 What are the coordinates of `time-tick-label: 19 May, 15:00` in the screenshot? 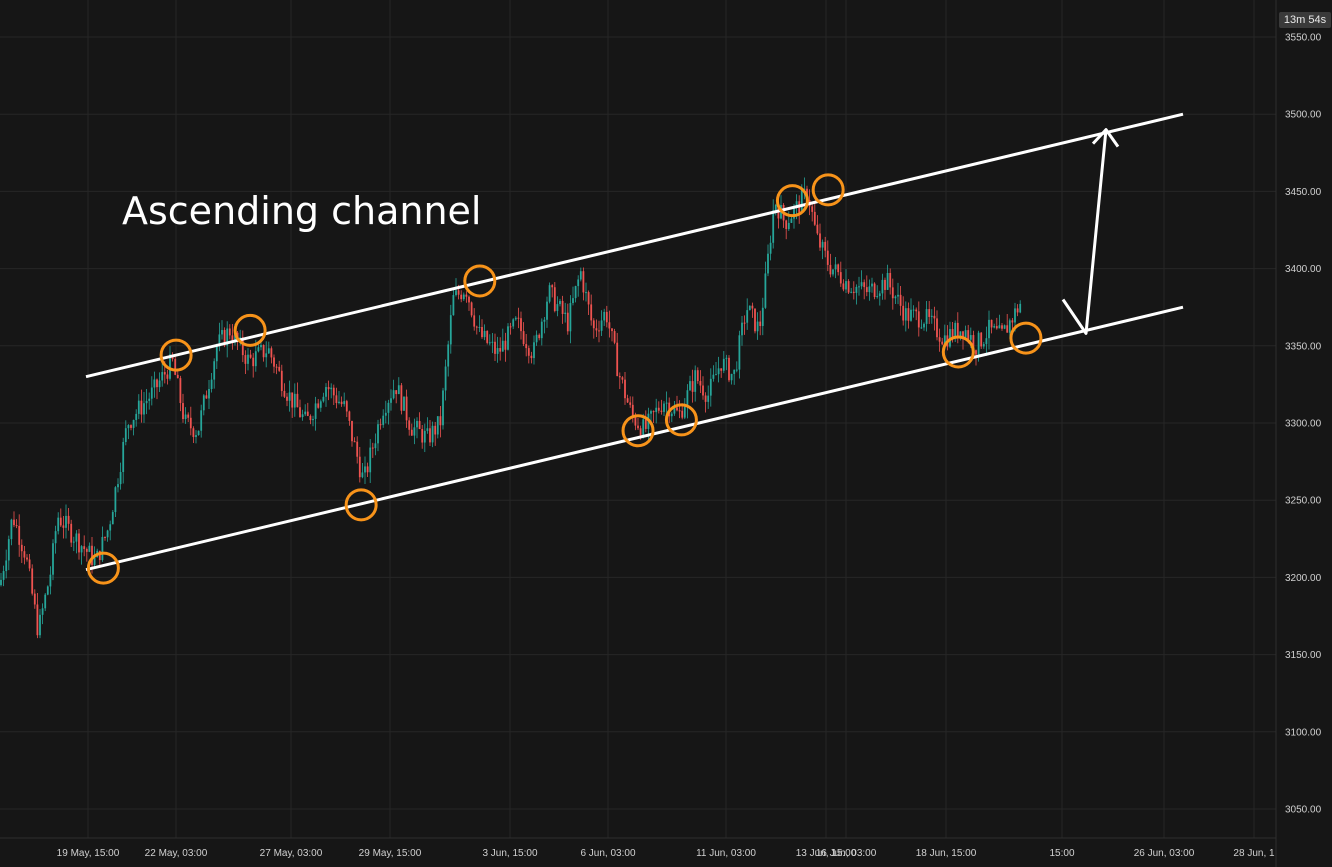 It's located at (88, 853).